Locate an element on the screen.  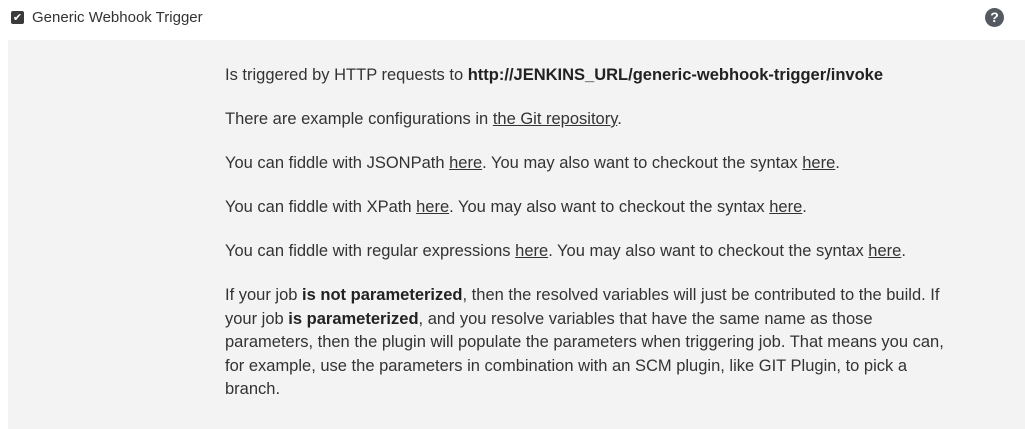
xpath-fiddle-link: here is located at coordinates (432, 207).